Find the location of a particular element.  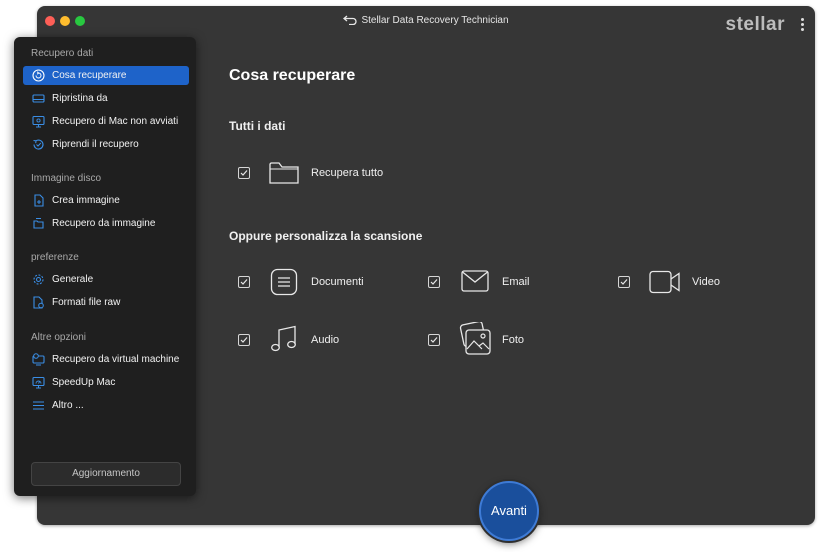

image-recovery-icon is located at coordinates (38, 223).